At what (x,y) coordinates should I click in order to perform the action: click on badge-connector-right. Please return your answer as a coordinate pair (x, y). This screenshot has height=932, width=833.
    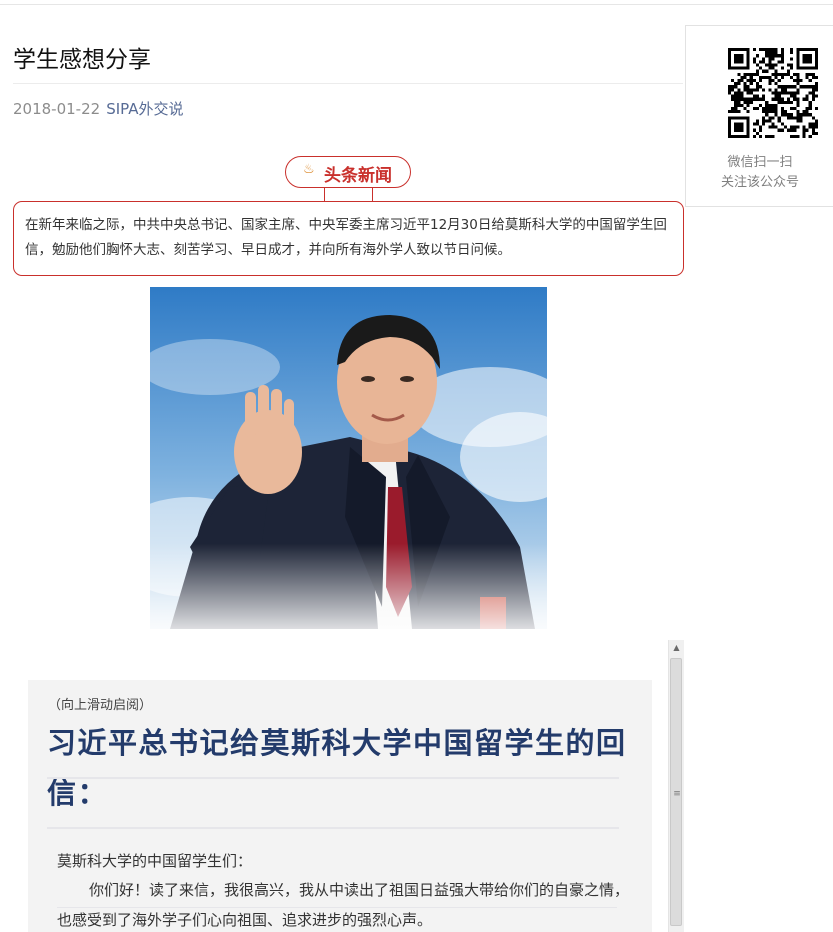
    Looking at the image, I should click on (372, 194).